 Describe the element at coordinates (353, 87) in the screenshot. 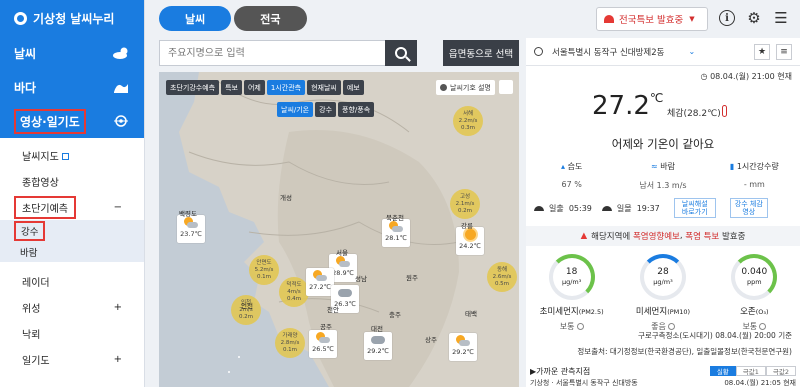

I see `map-btn-forecast: 예보` at that location.